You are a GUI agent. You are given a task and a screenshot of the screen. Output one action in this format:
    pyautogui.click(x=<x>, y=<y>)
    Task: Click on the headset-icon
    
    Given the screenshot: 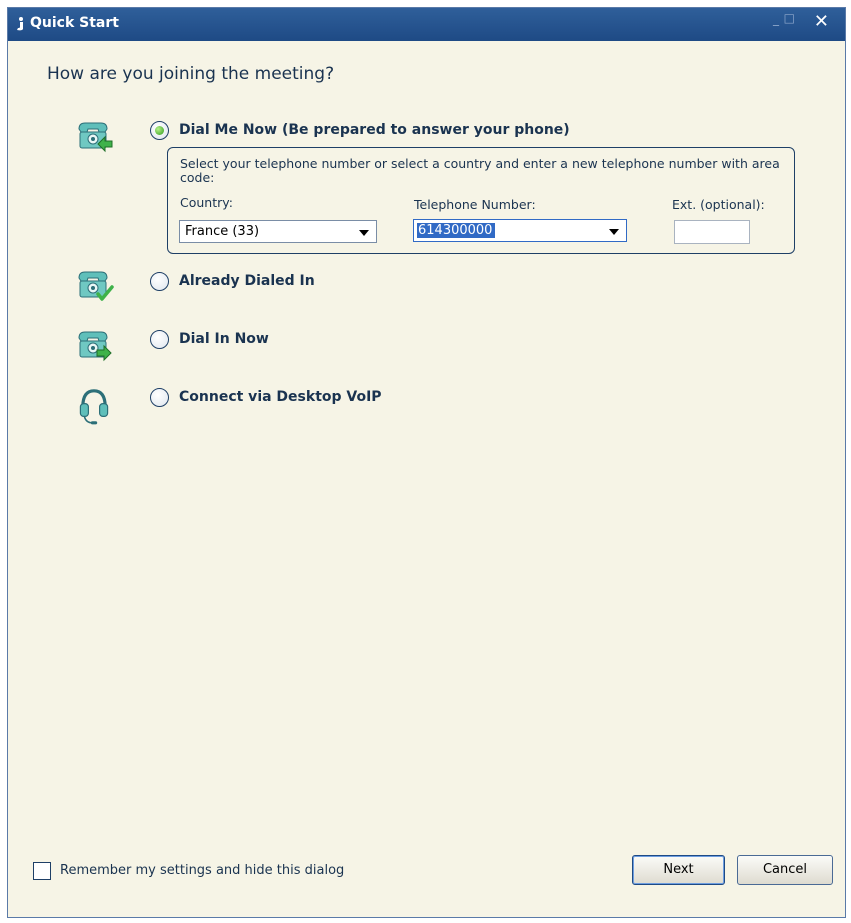 What is the action you would take?
    pyautogui.click(x=94, y=407)
    